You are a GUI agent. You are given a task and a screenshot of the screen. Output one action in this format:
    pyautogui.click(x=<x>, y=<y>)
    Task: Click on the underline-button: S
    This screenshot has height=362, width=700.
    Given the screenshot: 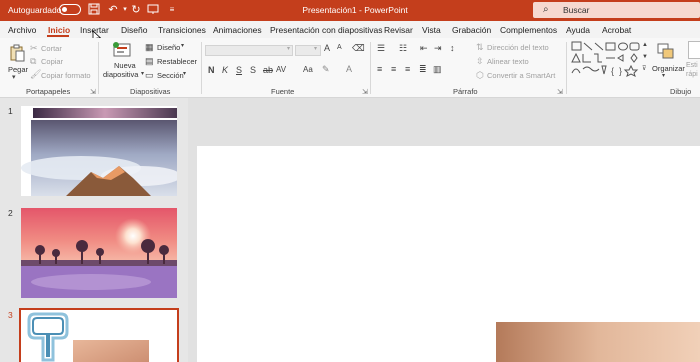 What is the action you would take?
    pyautogui.click(x=239, y=70)
    